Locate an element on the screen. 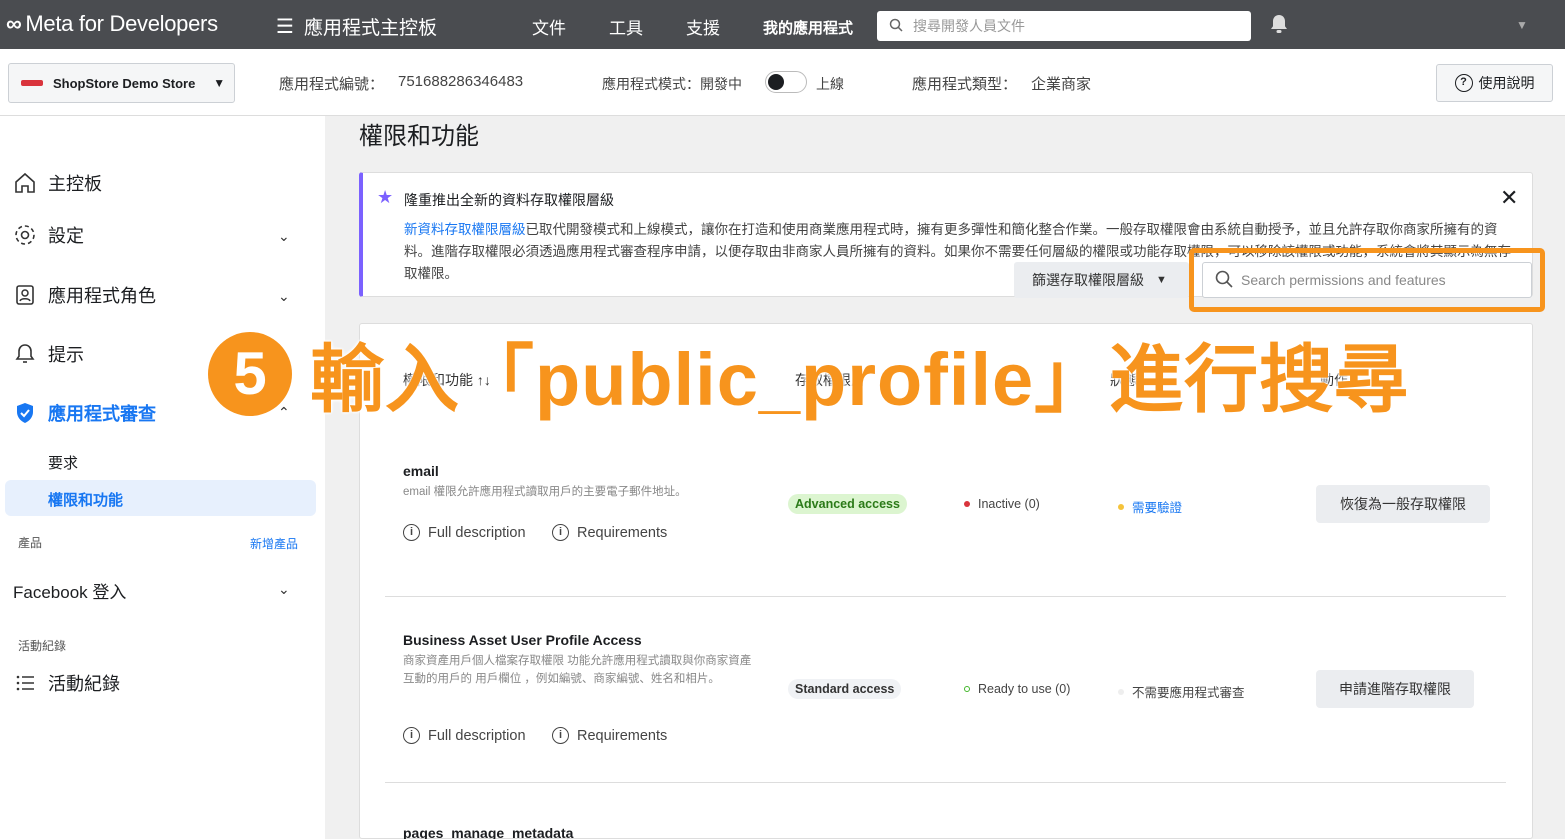 Image resolution: width=1565 pixels, height=839 pixels. sidebar-item-roles: 應用程式角色 is located at coordinates (84, 295).